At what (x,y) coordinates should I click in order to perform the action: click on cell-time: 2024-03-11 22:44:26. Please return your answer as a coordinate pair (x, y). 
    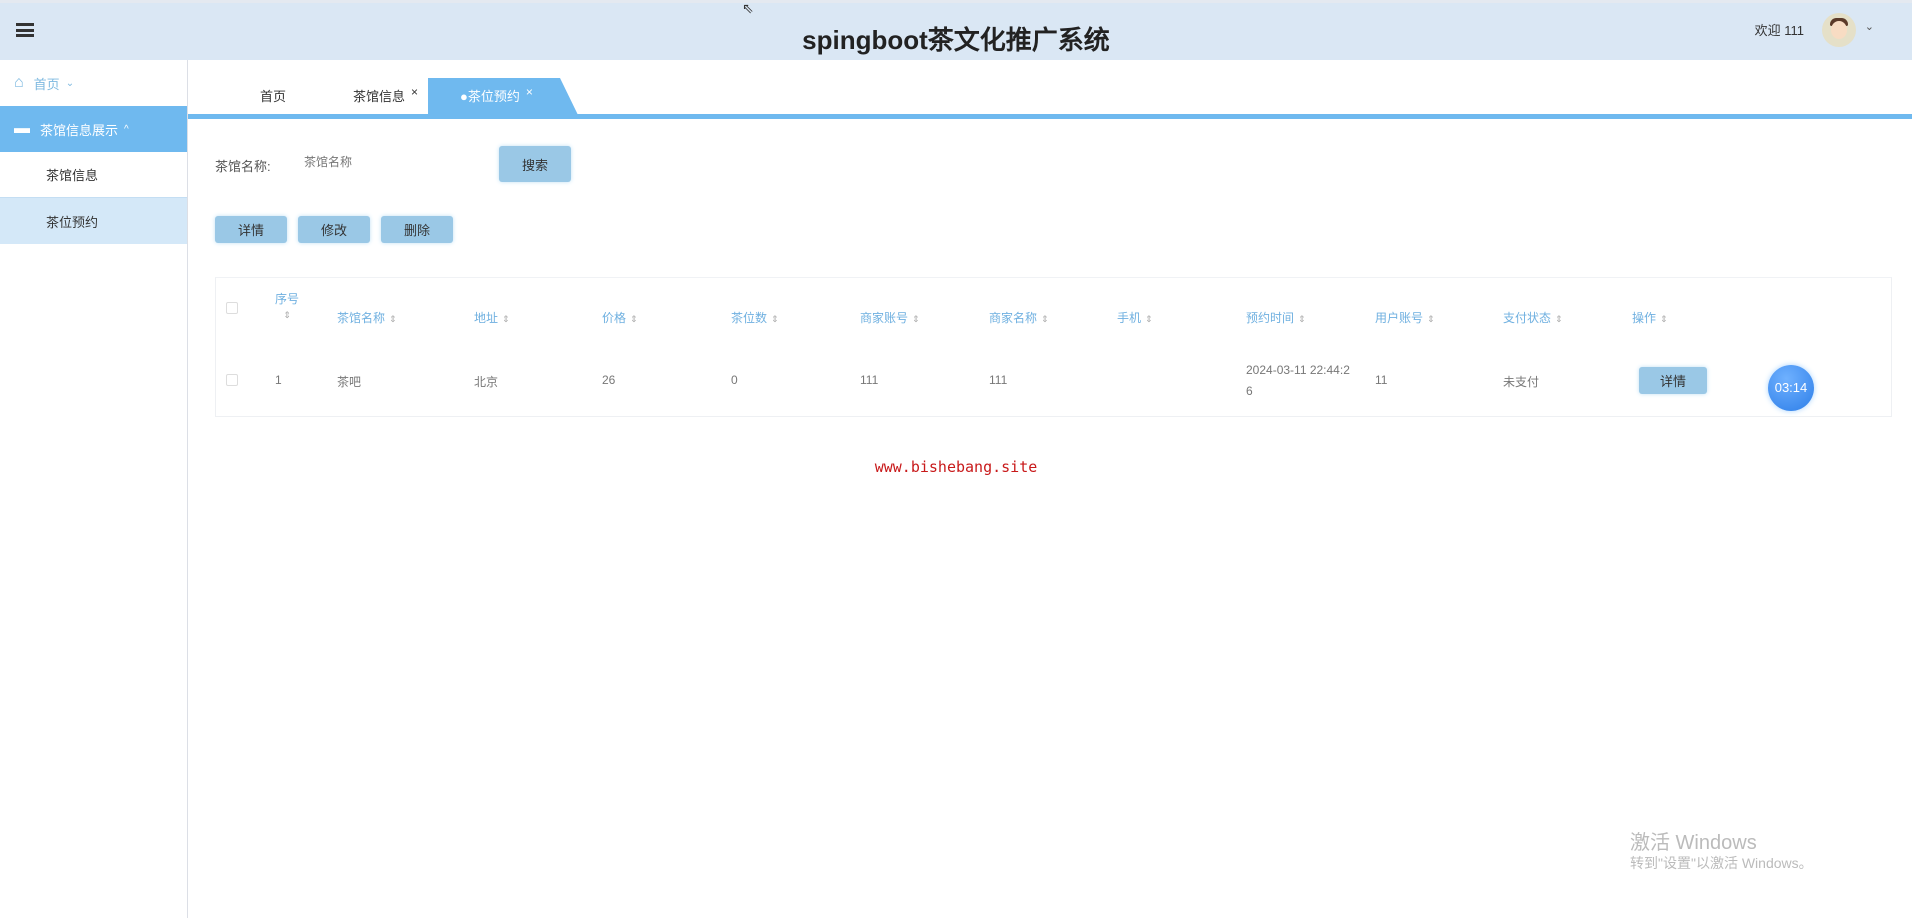
    Looking at the image, I should click on (1298, 380).